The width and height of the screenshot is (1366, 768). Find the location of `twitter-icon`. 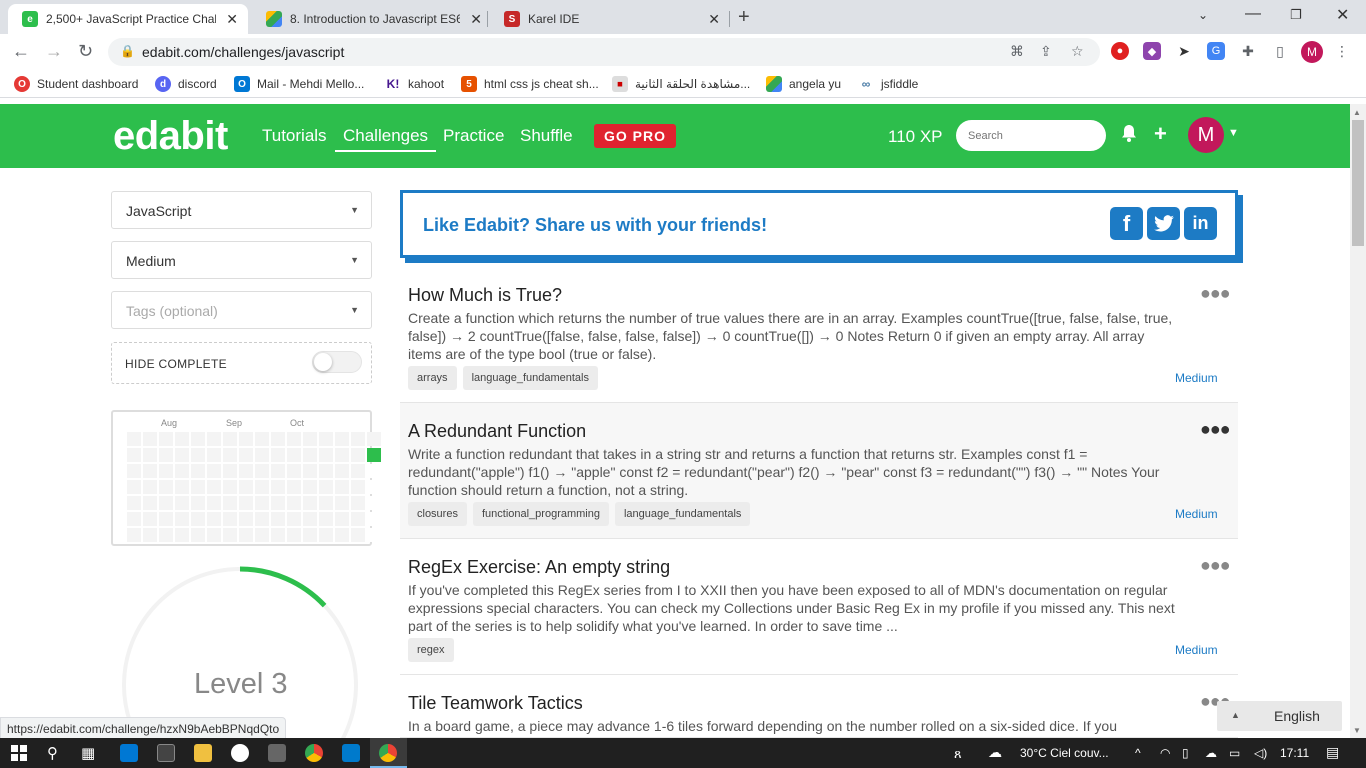

twitter-icon is located at coordinates (1163, 223).